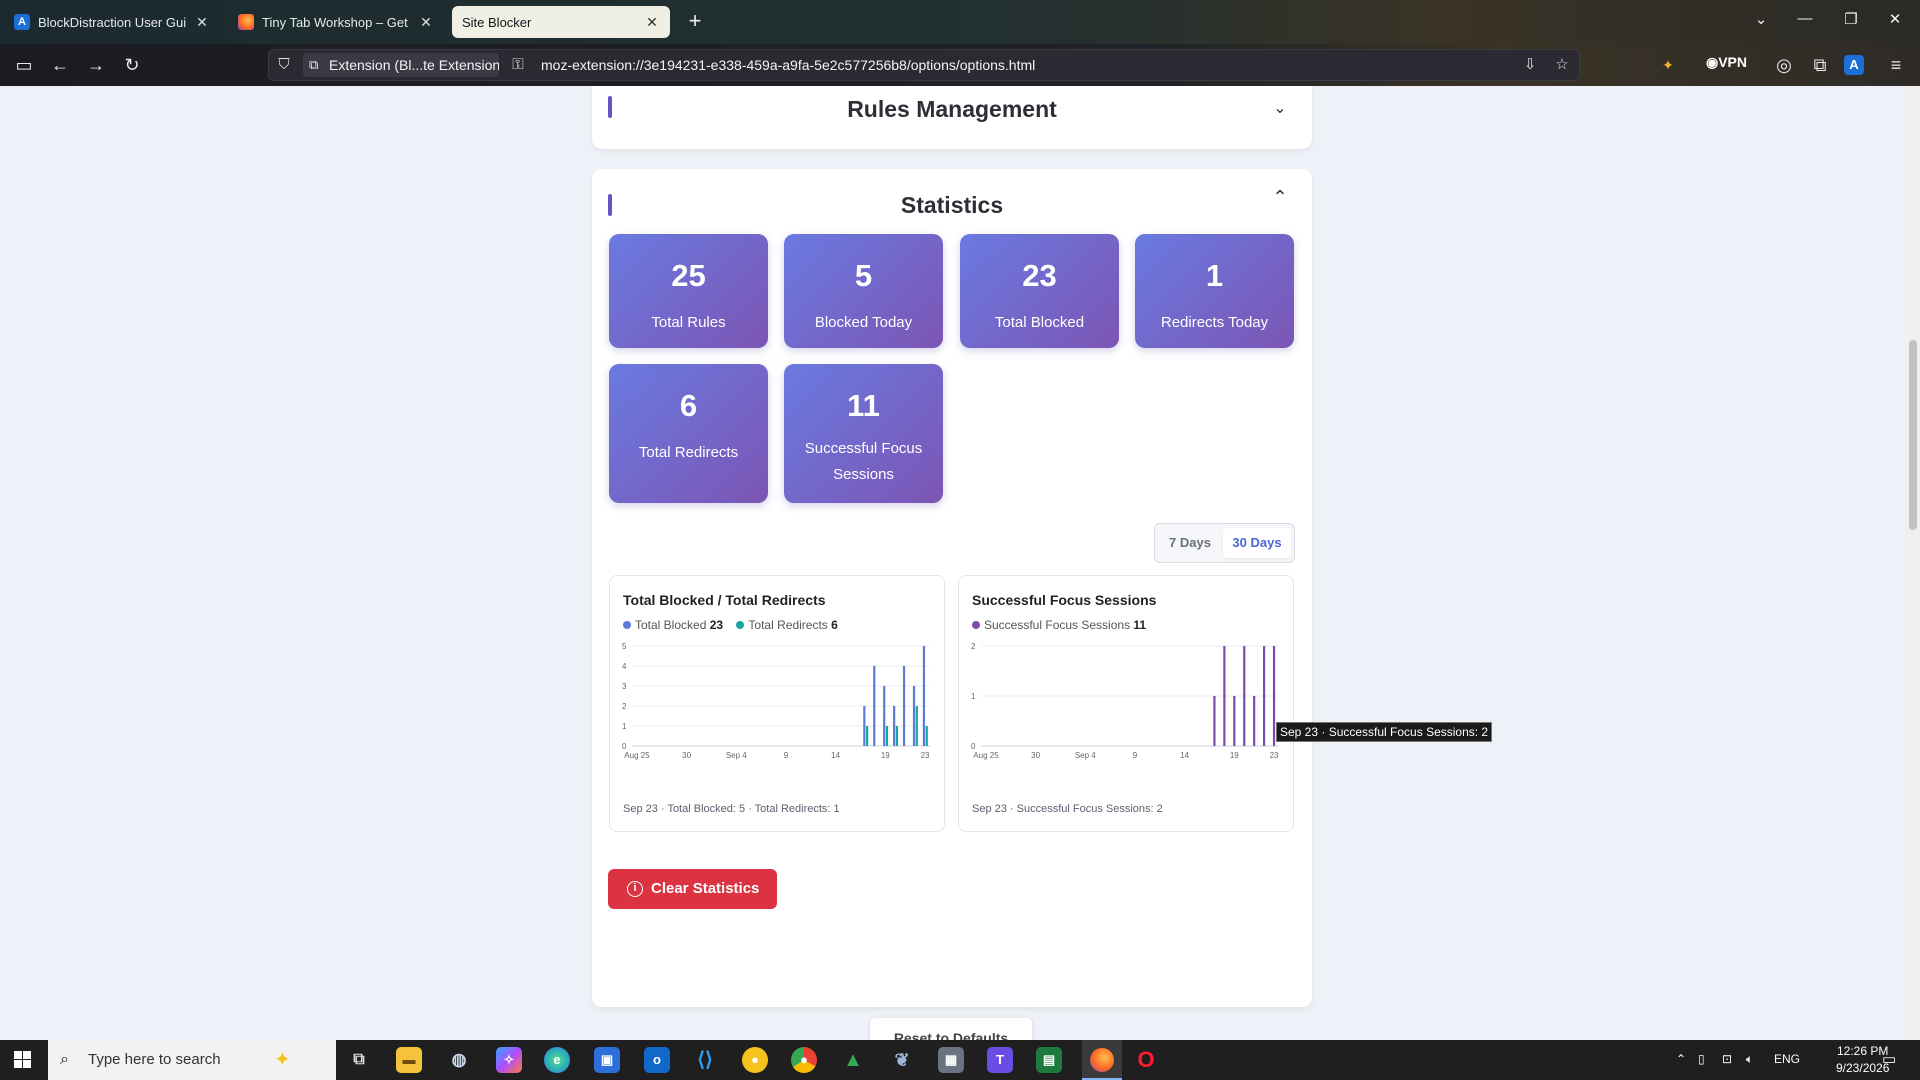 The image size is (1920, 1080). Describe the element at coordinates (1057, 625) in the screenshot. I see `legend-label: Successful Focus Sessions` at that location.